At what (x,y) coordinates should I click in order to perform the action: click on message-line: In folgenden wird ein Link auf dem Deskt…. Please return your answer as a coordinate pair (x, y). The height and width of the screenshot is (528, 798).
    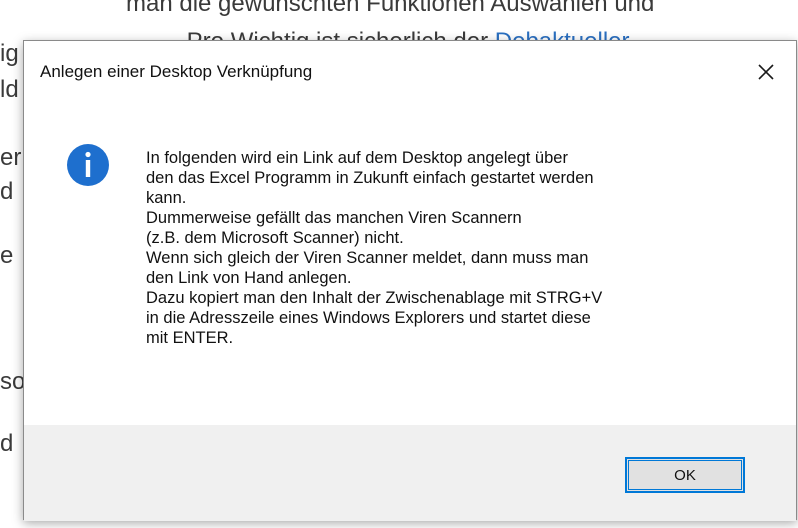
    Looking at the image, I should click on (357, 158).